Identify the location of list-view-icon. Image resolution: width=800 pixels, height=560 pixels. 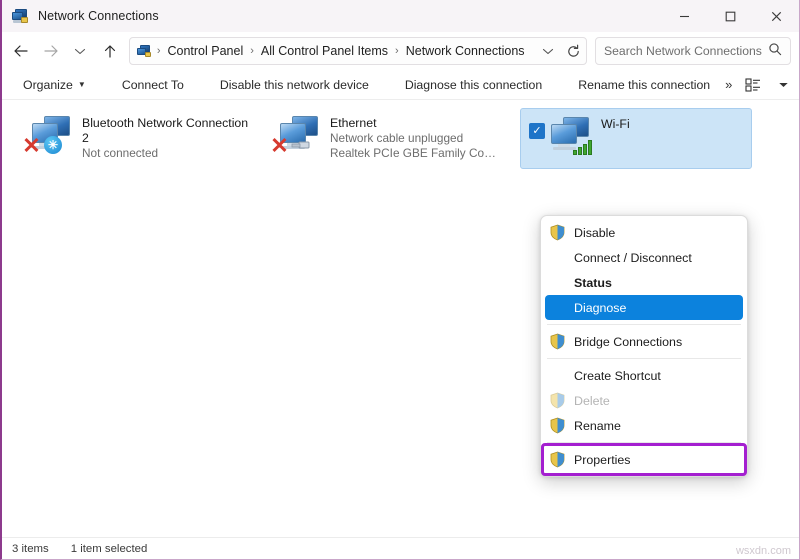
(753, 85).